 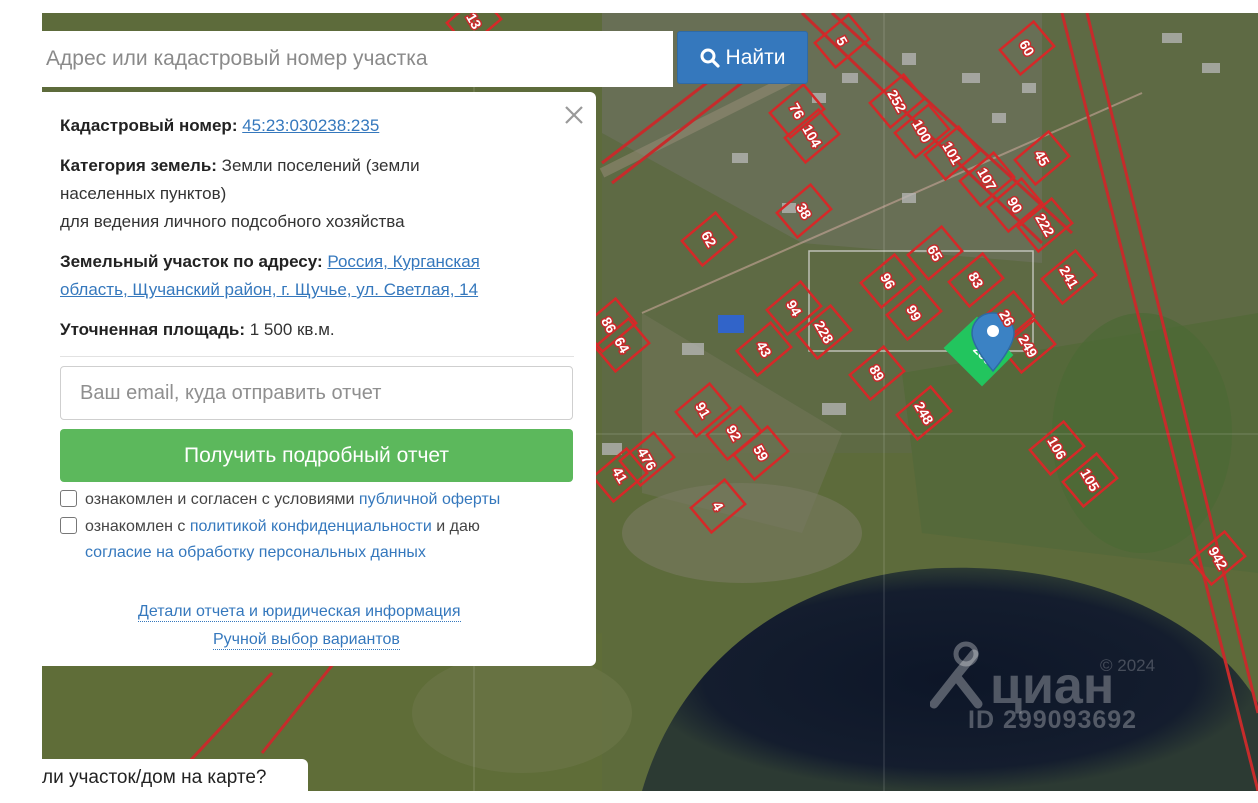 I want to click on offer-consent-label: ознакомлен и согласен с условиями, so click(x=220, y=499).